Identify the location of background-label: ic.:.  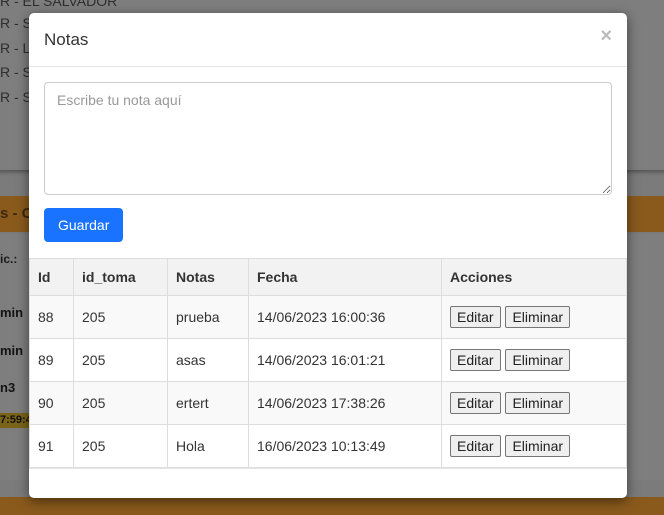
(9, 259).